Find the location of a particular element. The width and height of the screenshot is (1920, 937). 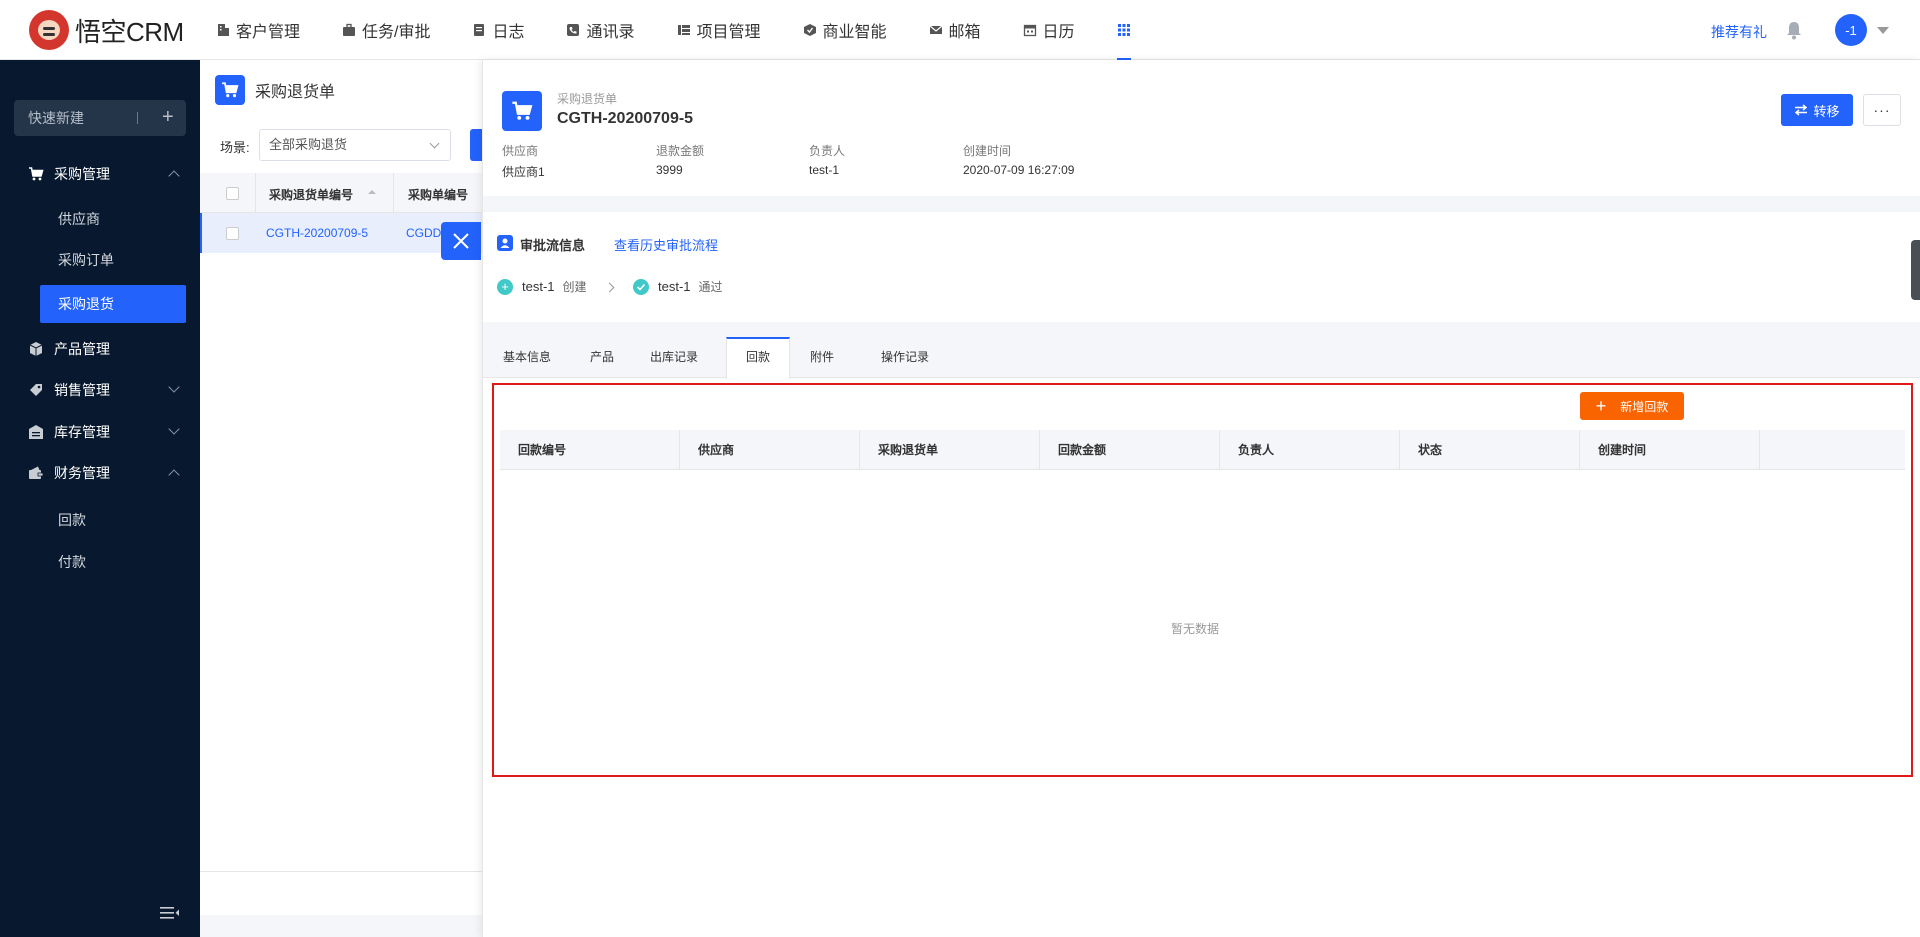

sort-icon is located at coordinates (372, 192).